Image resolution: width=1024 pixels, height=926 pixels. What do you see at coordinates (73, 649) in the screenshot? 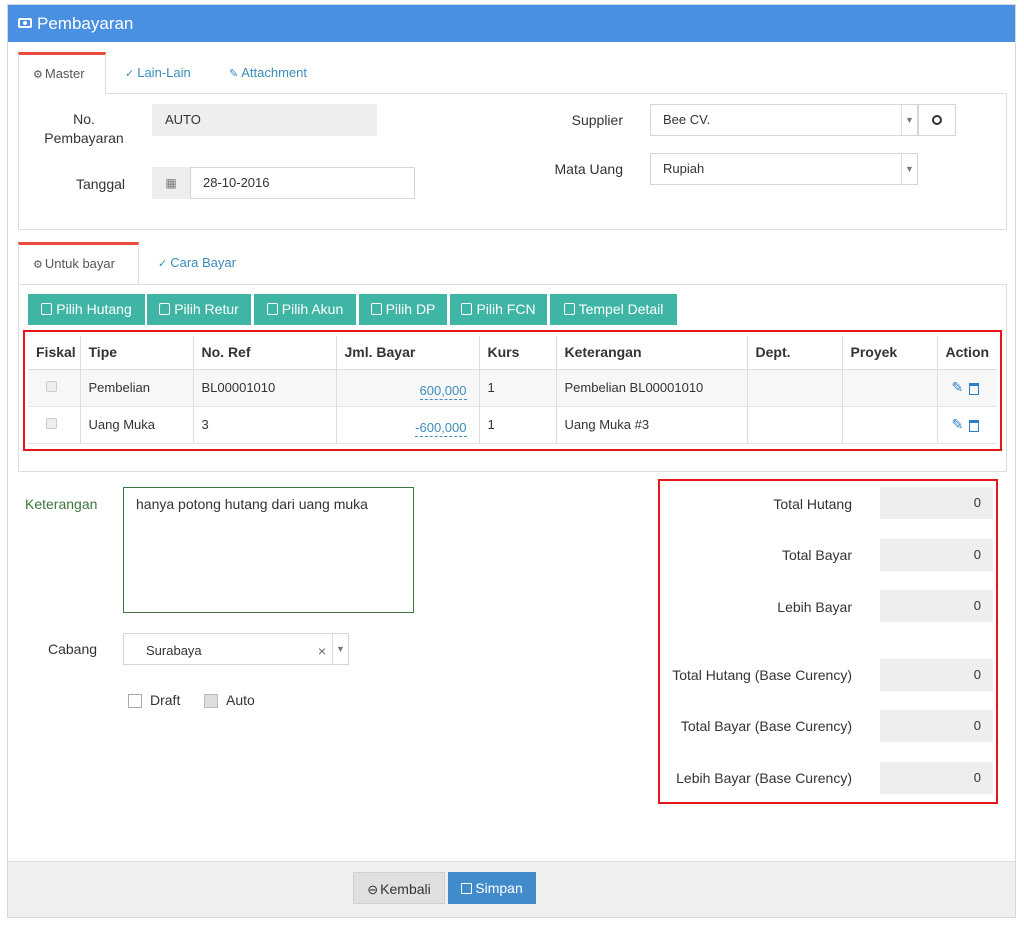
I see `cabang-label: Cabang` at bounding box center [73, 649].